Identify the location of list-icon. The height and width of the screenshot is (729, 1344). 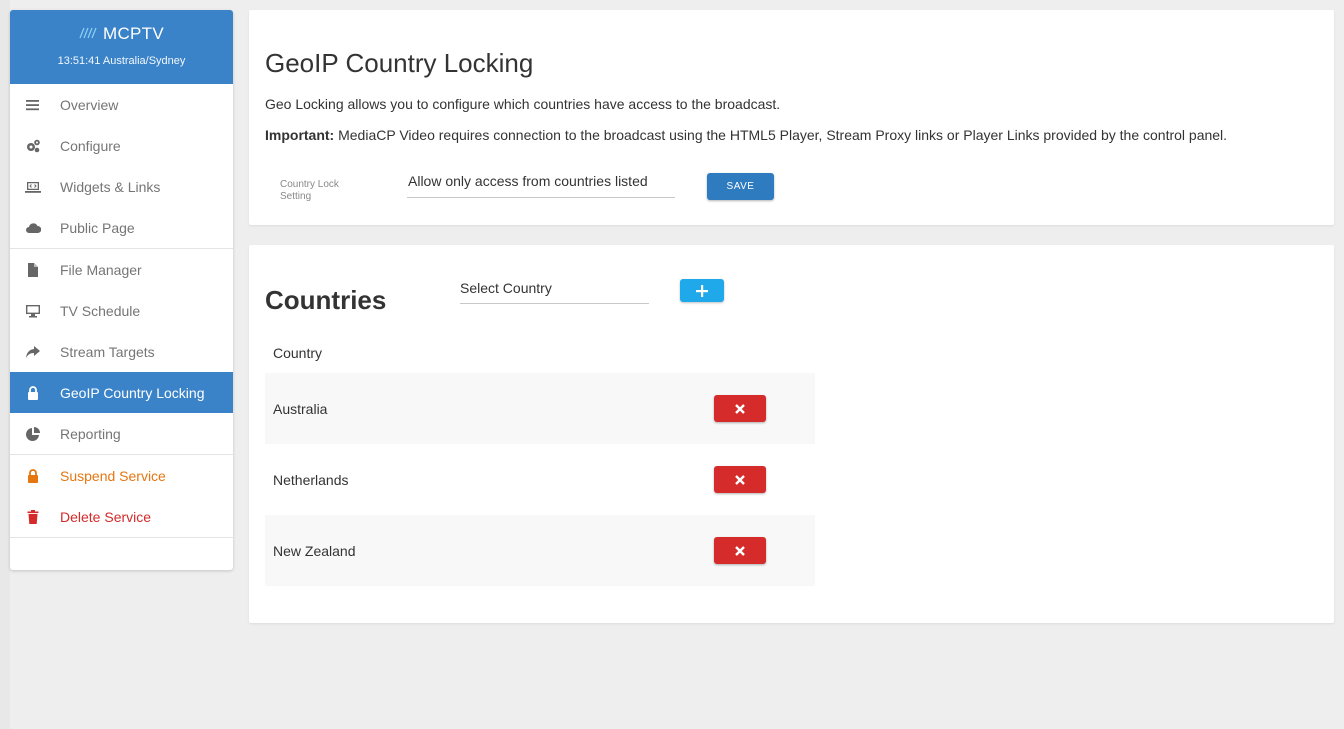
(33, 105).